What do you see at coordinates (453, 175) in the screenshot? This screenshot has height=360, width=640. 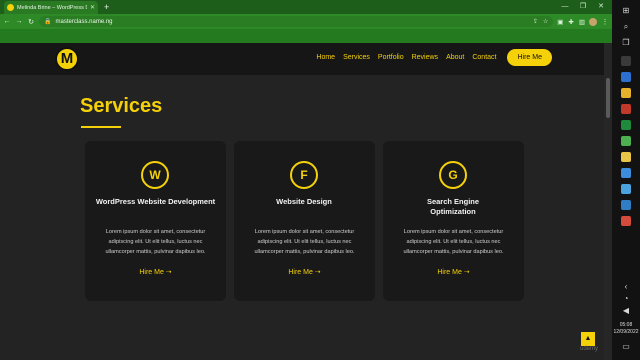 I see `google-icon: G` at bounding box center [453, 175].